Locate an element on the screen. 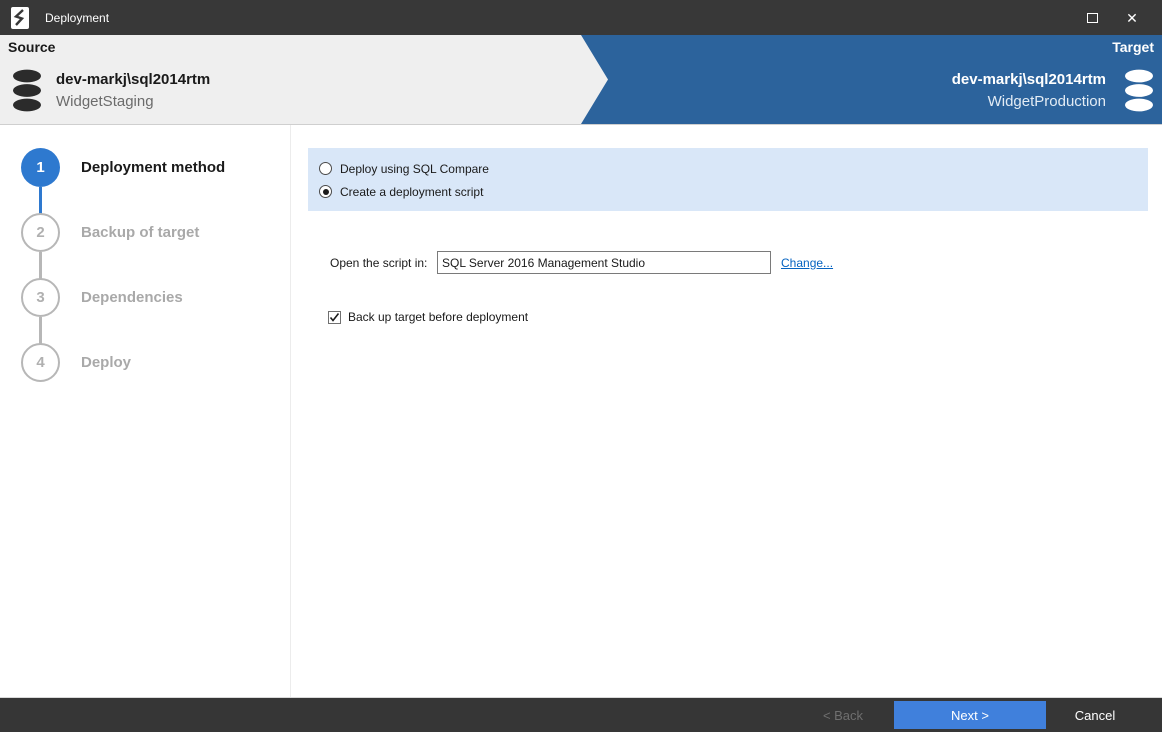 Image resolution: width=1162 pixels, height=732 pixels. radio-deploy-using-sql-compare: Deploy using SQL Compare is located at coordinates (733, 168).